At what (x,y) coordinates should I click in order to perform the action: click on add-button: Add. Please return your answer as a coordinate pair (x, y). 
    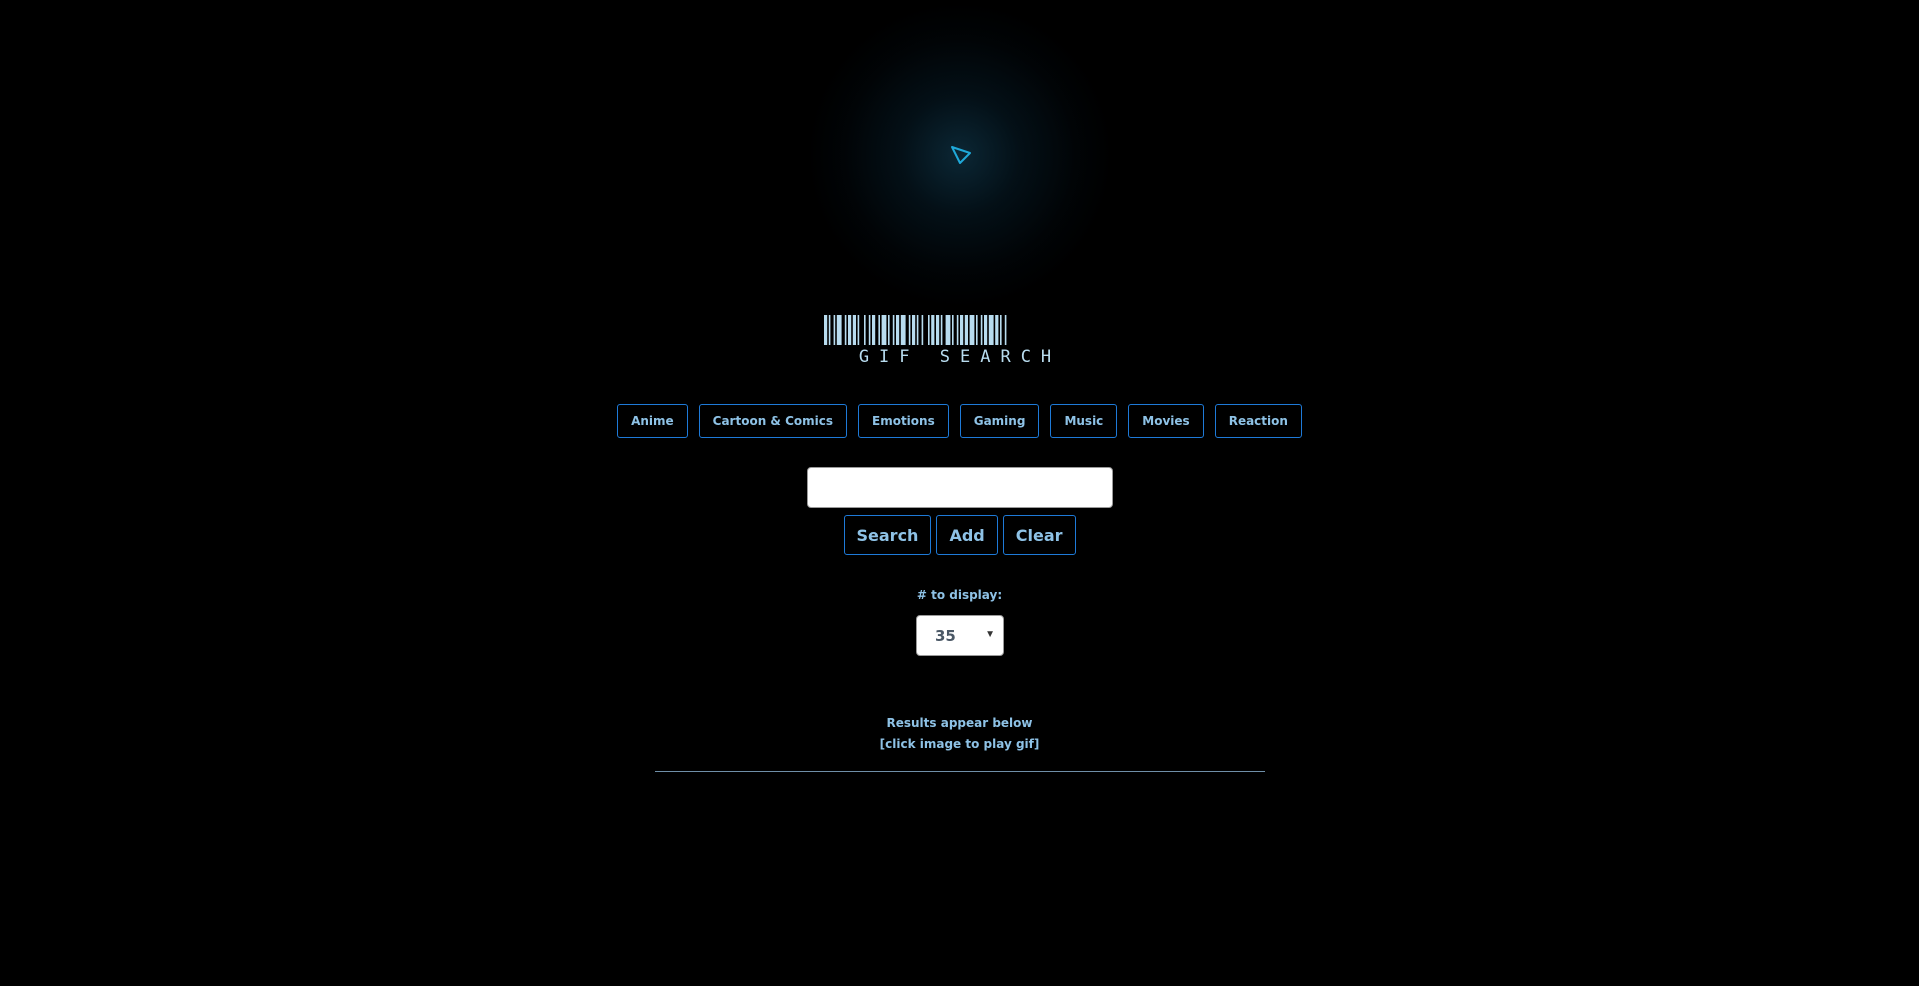
    Looking at the image, I should click on (967, 535).